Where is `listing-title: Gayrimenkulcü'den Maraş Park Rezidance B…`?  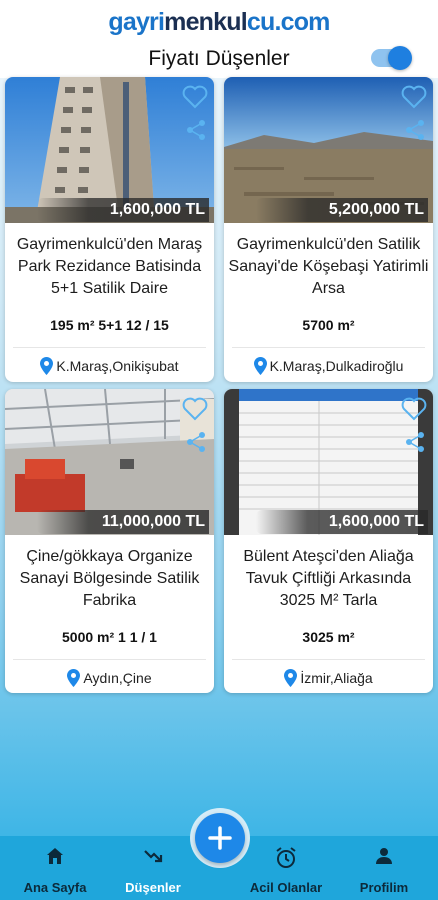 listing-title: Gayrimenkulcü'den Maraş Park Rezidance B… is located at coordinates (109, 266).